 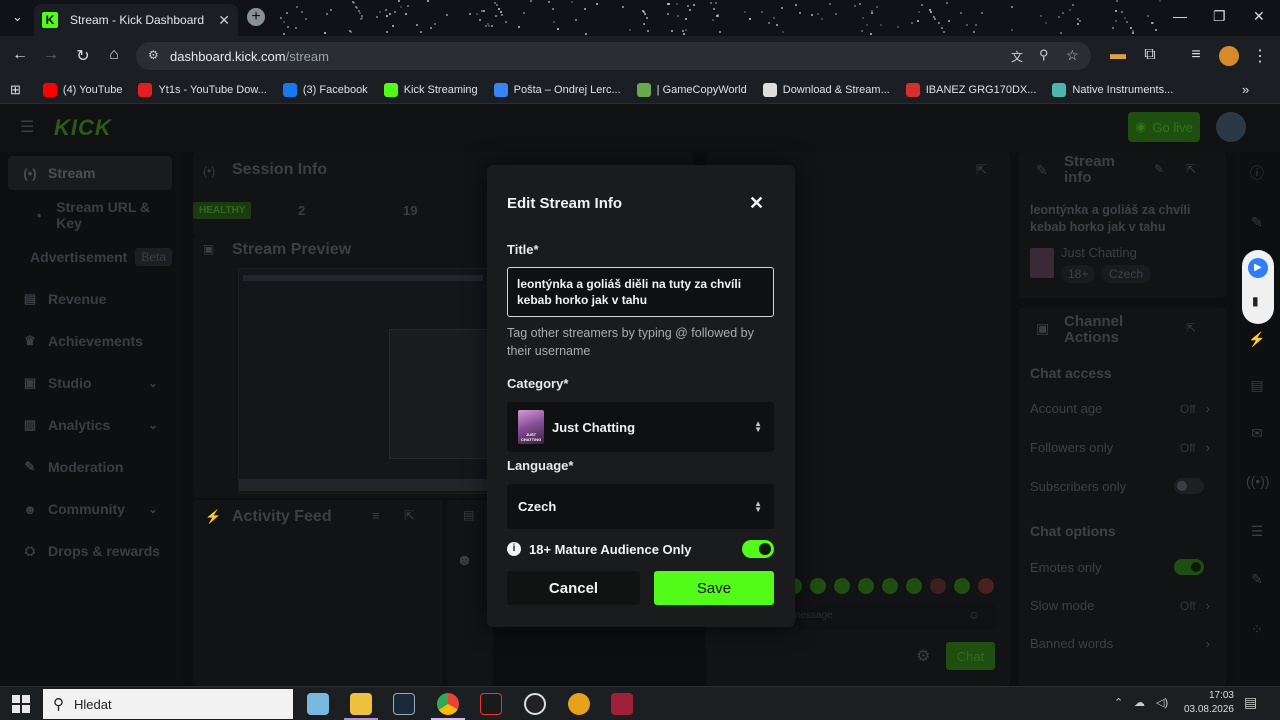 What do you see at coordinates (90, 257) in the screenshot?
I see `sidebar-item-advertisement: Advertisement Beta` at bounding box center [90, 257].